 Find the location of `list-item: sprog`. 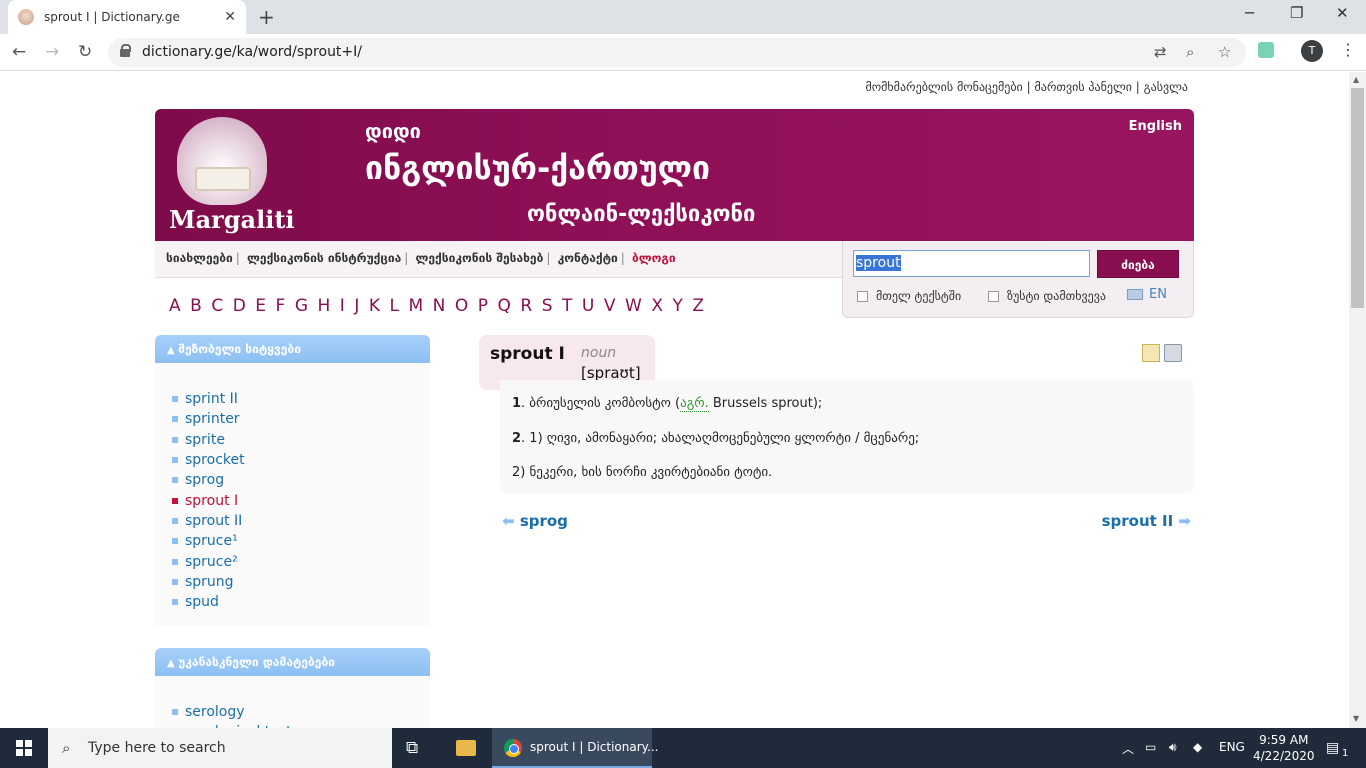

list-item: sprog is located at coordinates (301, 480).